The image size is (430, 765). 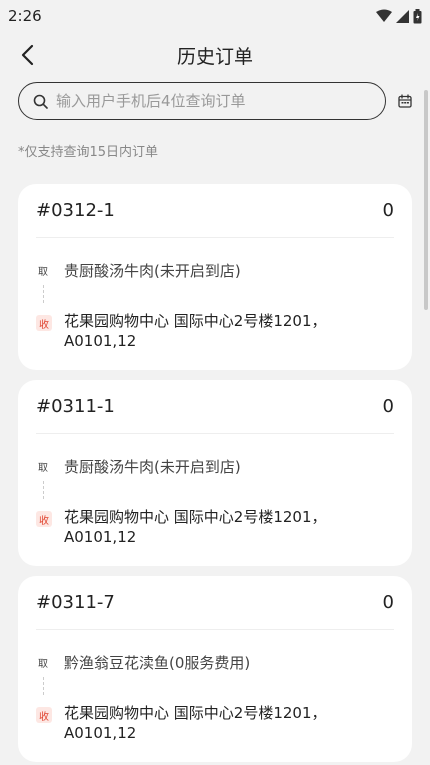 What do you see at coordinates (215, 16) in the screenshot?
I see `status-bar: 2:26` at bounding box center [215, 16].